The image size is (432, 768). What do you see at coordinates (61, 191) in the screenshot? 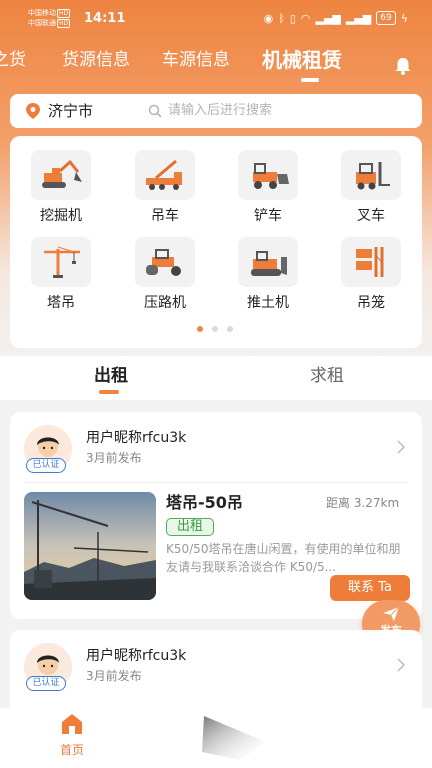
I see `category-excavator: 挖掘机` at bounding box center [61, 191].